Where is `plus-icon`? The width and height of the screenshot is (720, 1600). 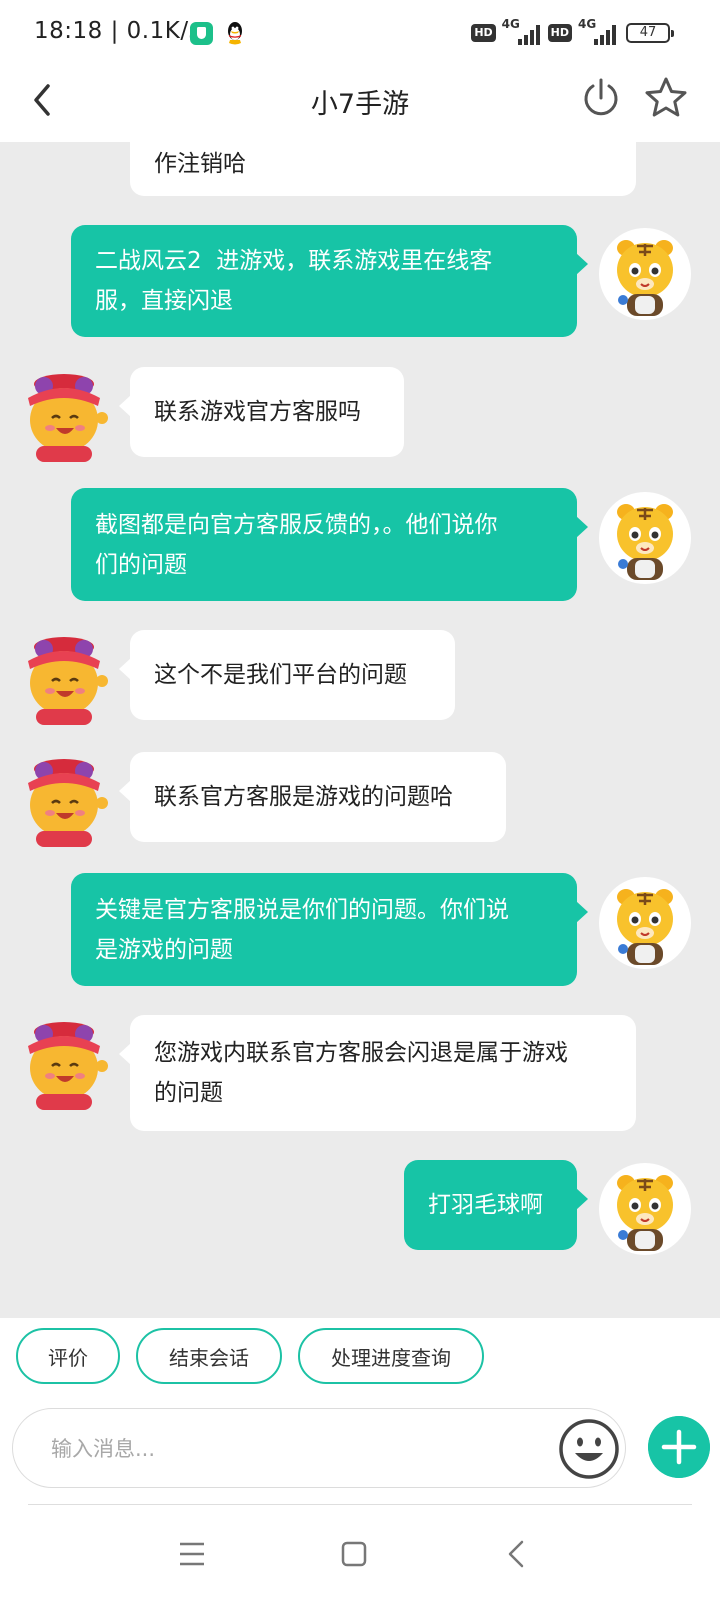
plus-icon is located at coordinates (679, 1447).